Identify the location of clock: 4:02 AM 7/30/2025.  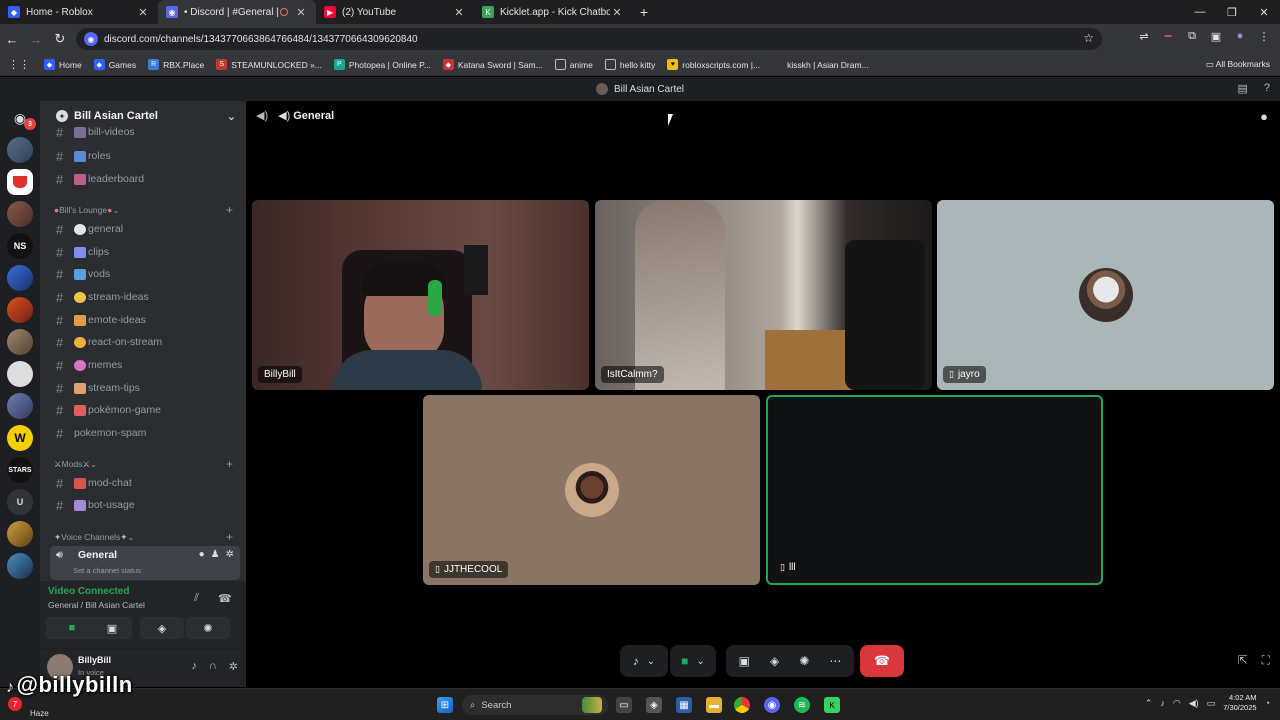
(1239, 703).